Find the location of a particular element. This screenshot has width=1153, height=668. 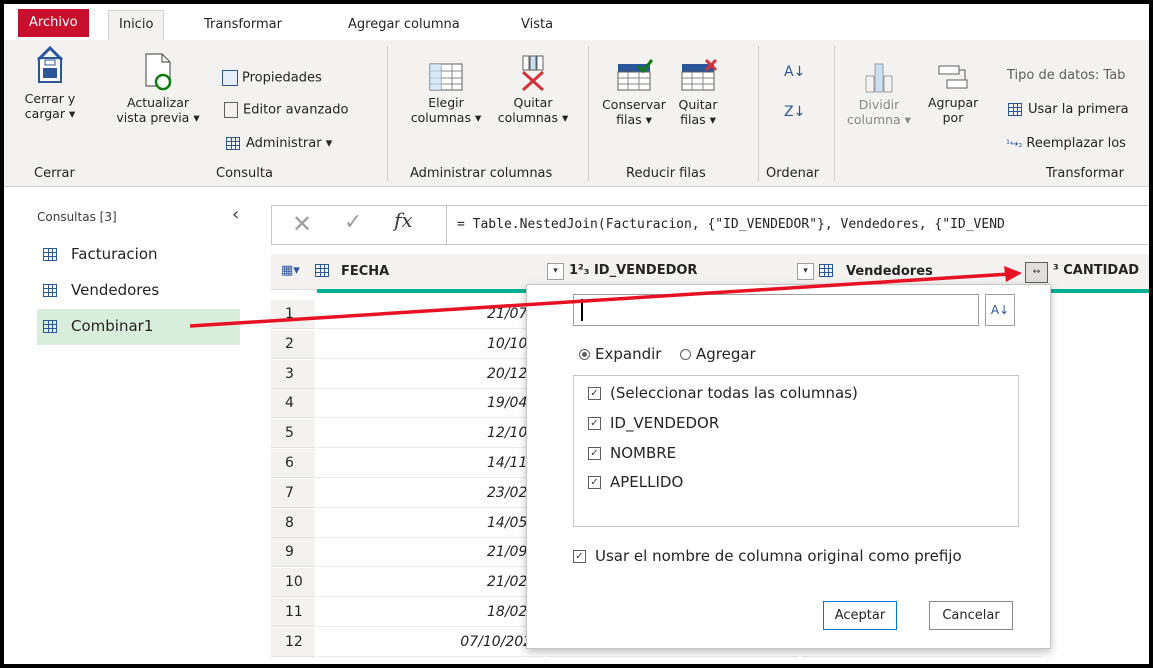

use-first-row-button: Usar la primera is located at coordinates (1066, 109).